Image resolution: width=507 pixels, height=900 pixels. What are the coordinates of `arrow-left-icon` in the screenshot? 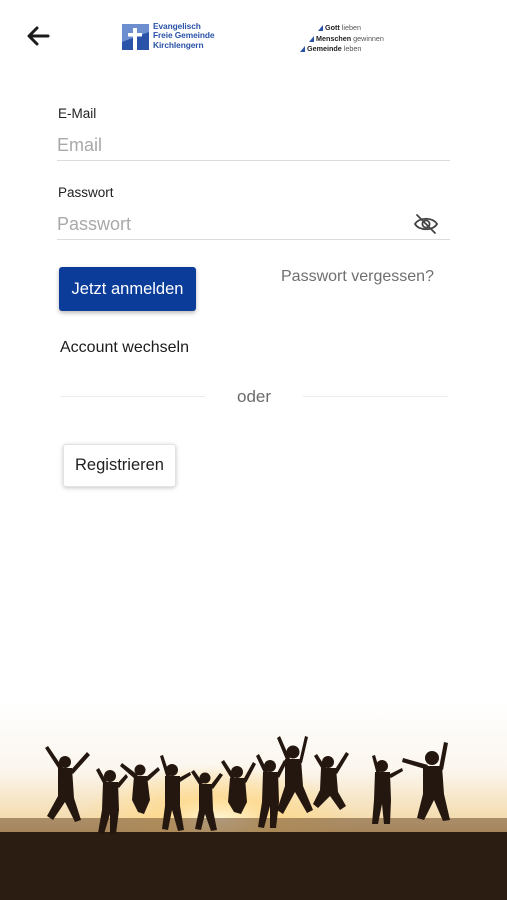 It's located at (38, 36).